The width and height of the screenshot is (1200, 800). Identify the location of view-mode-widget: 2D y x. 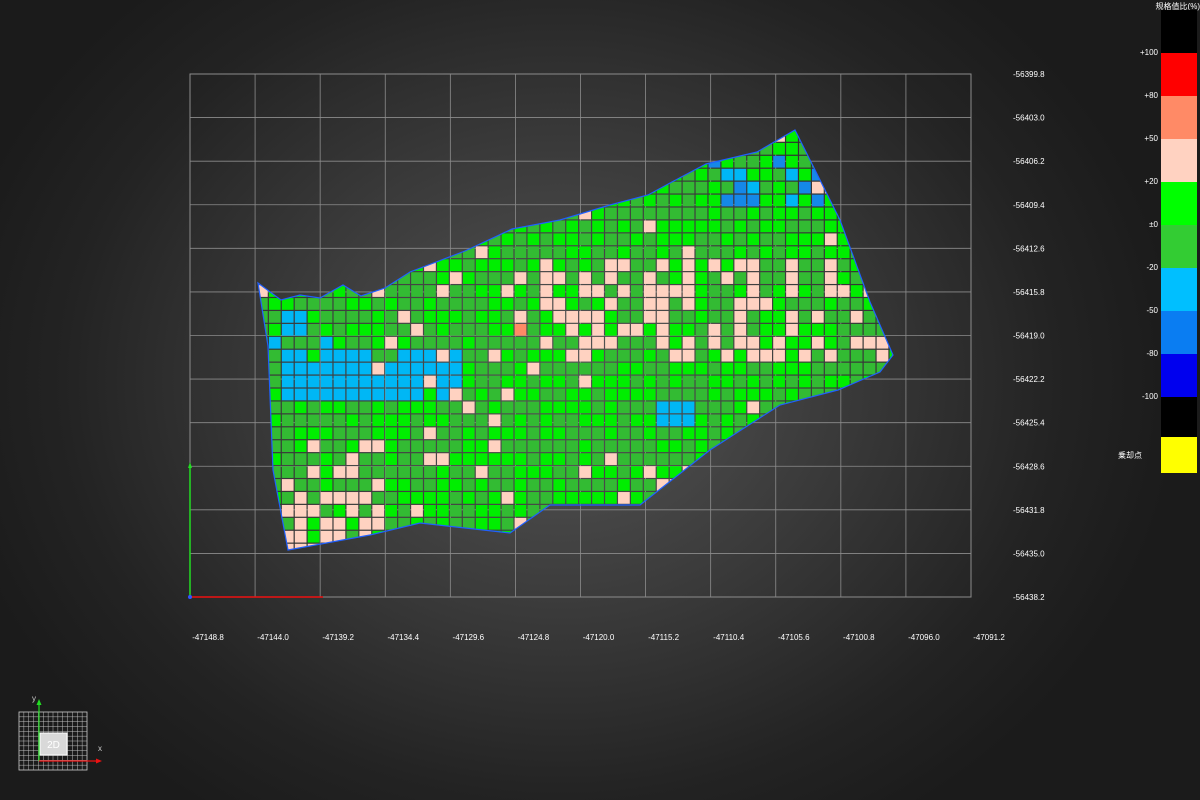
(64, 735).